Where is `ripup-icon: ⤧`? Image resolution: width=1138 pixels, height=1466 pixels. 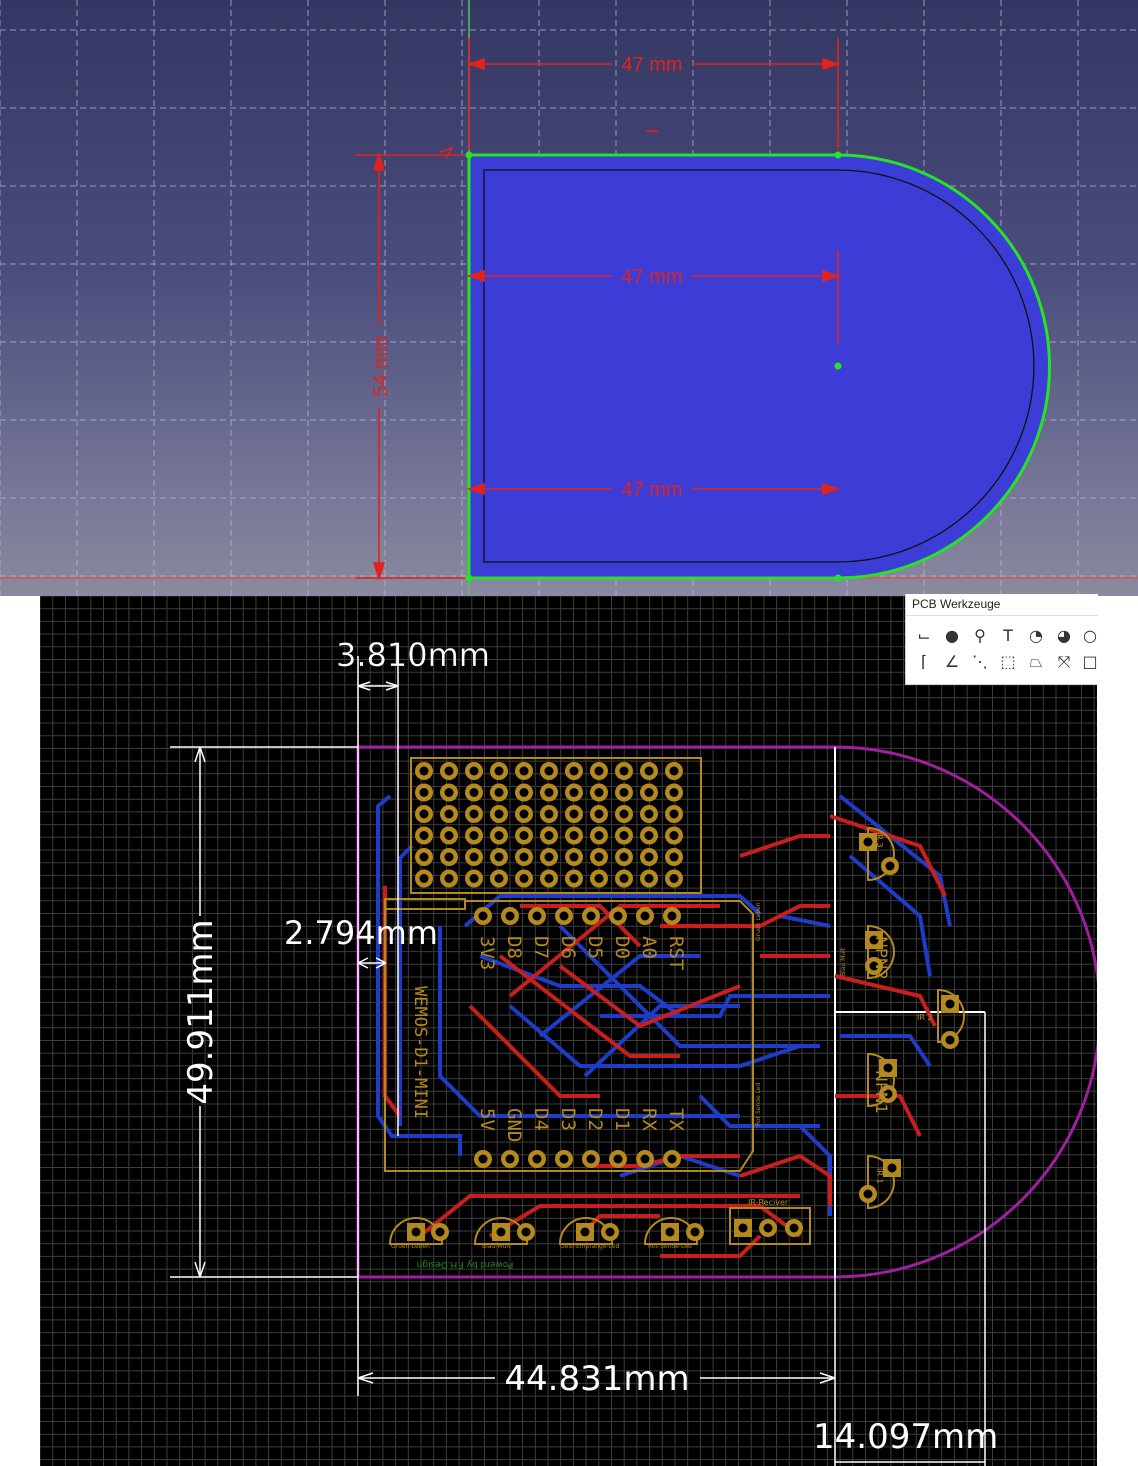
ripup-icon: ⤧ is located at coordinates (1064, 662).